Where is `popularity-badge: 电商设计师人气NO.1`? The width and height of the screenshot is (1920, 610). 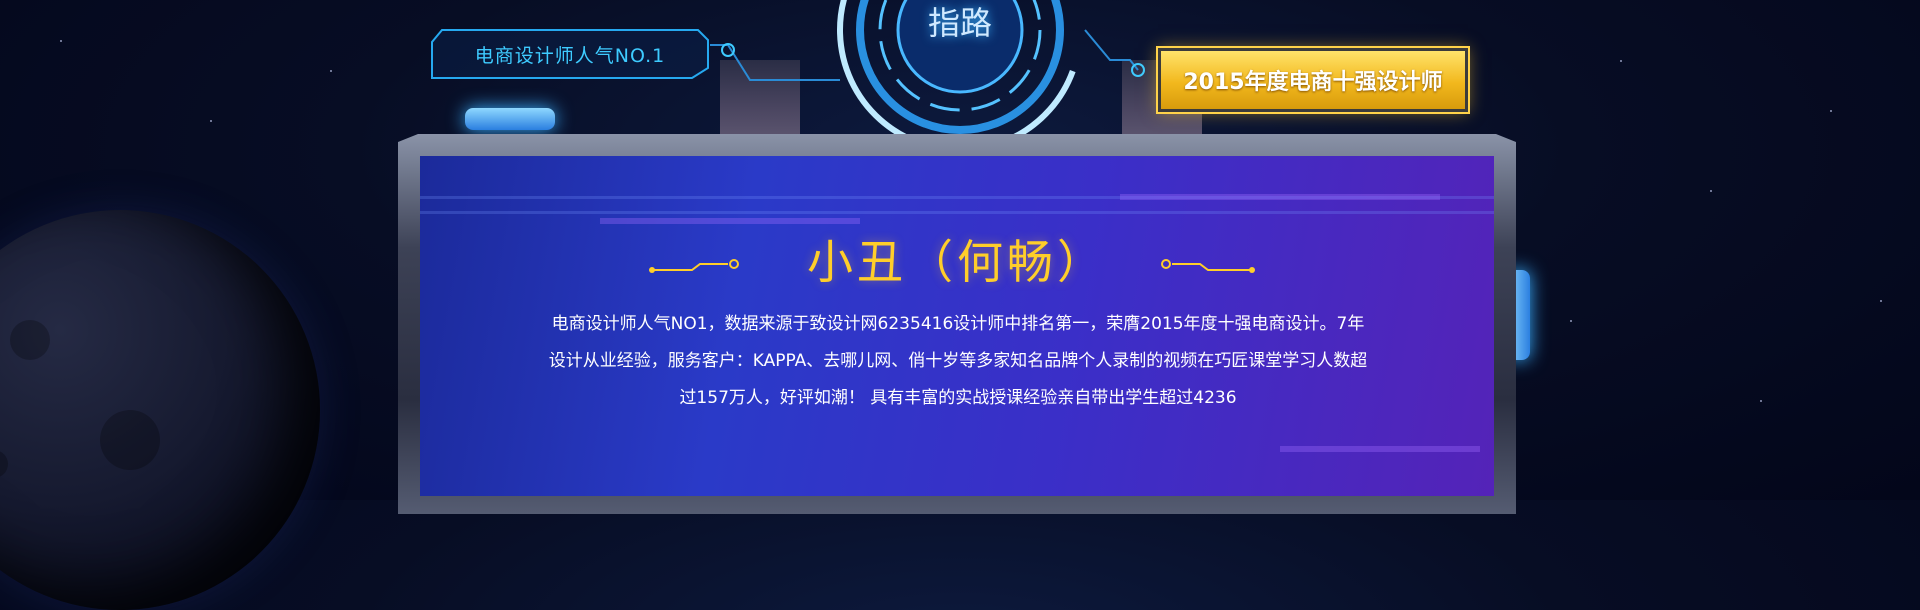
popularity-badge: 电商设计师人气NO.1 is located at coordinates (570, 54).